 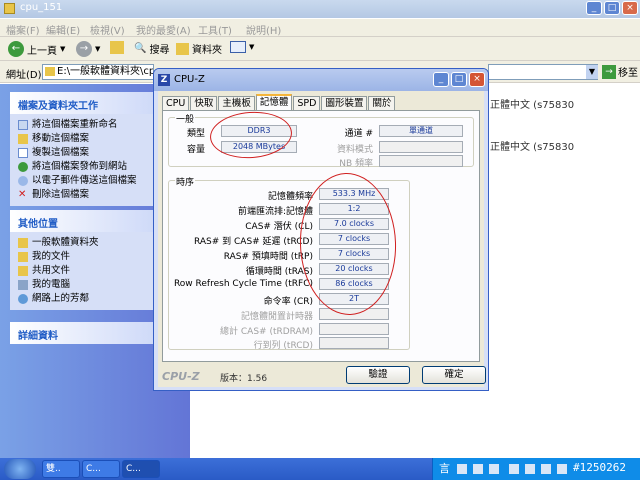 I want to click on place-network: 網路上的芳鄰, so click(x=95, y=299).